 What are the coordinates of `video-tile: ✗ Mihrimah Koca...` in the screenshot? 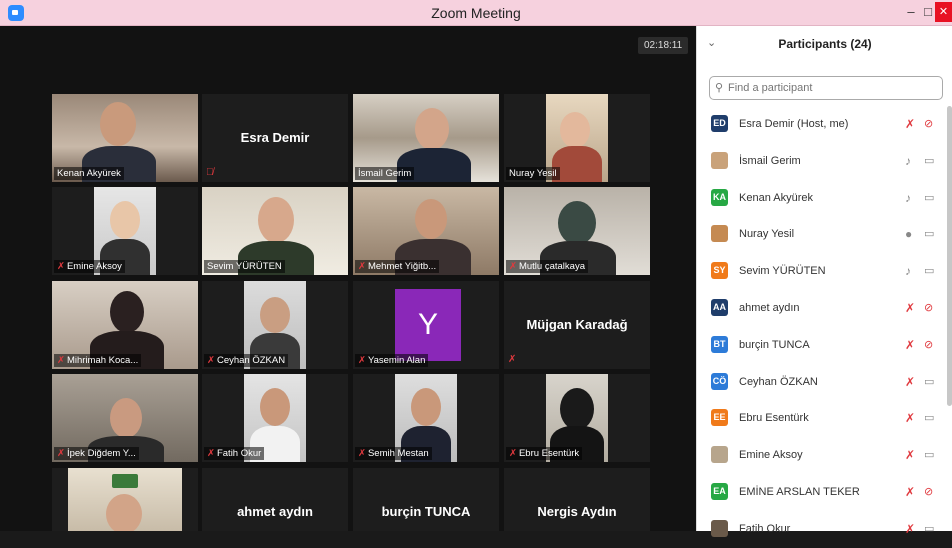 It's located at (125, 325).